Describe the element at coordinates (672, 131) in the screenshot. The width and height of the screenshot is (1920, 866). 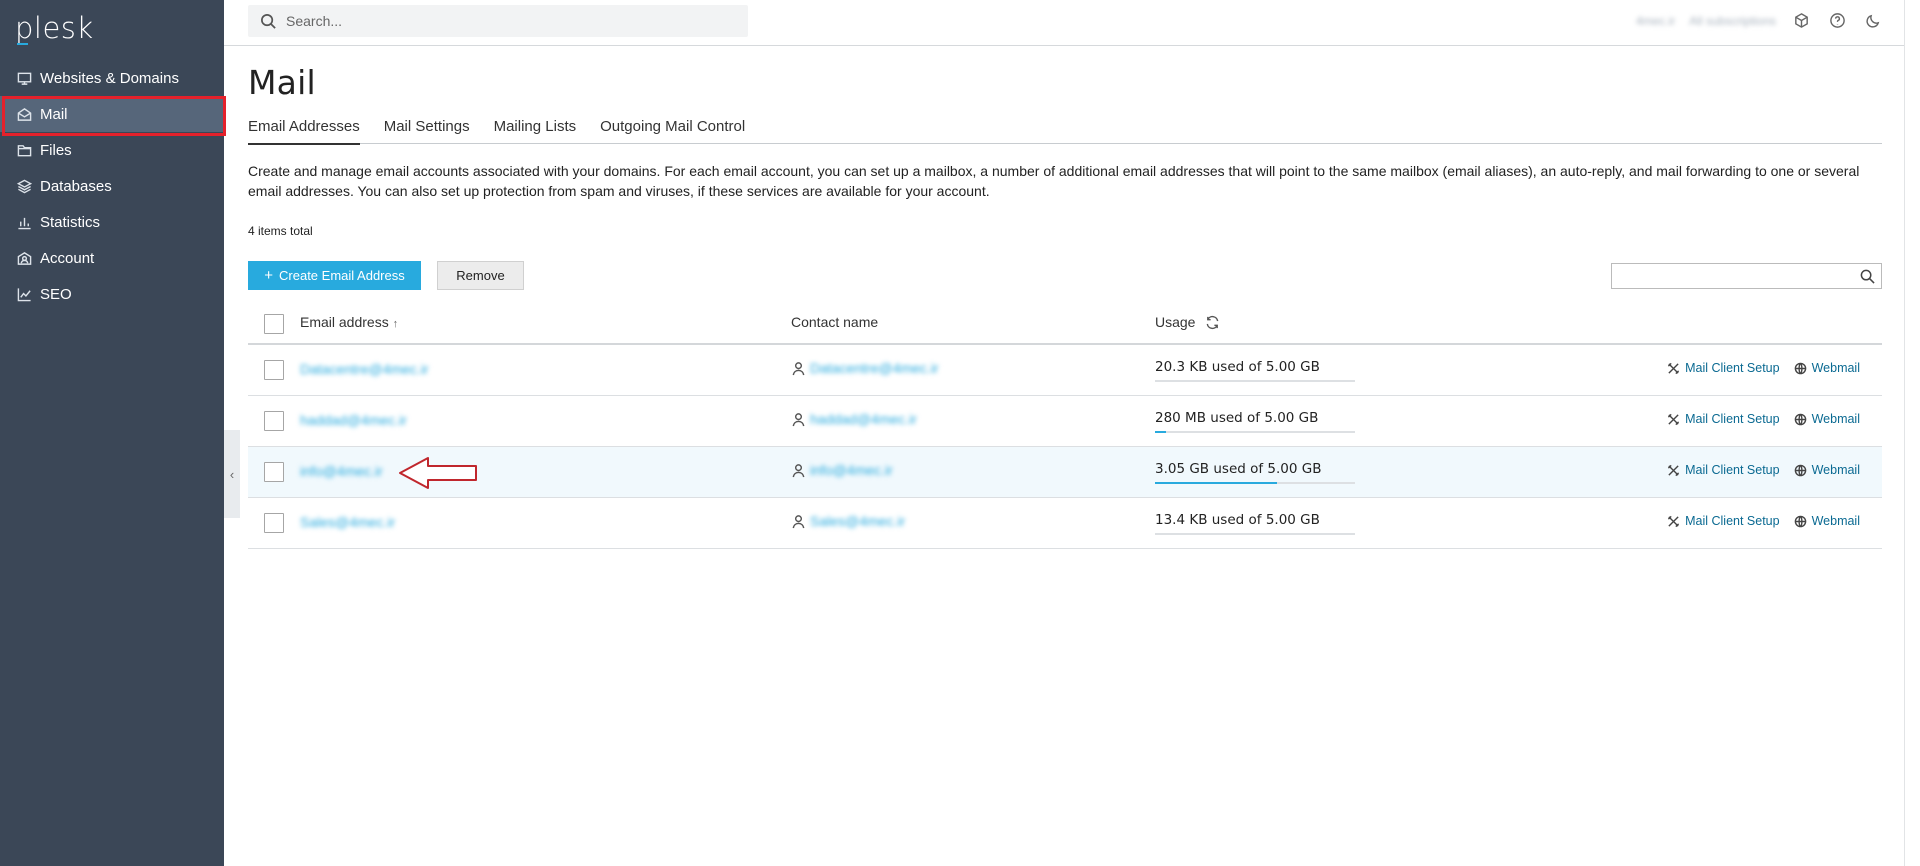
I see `tab-outgoing-mail-control: Outgoing Mail Control` at that location.